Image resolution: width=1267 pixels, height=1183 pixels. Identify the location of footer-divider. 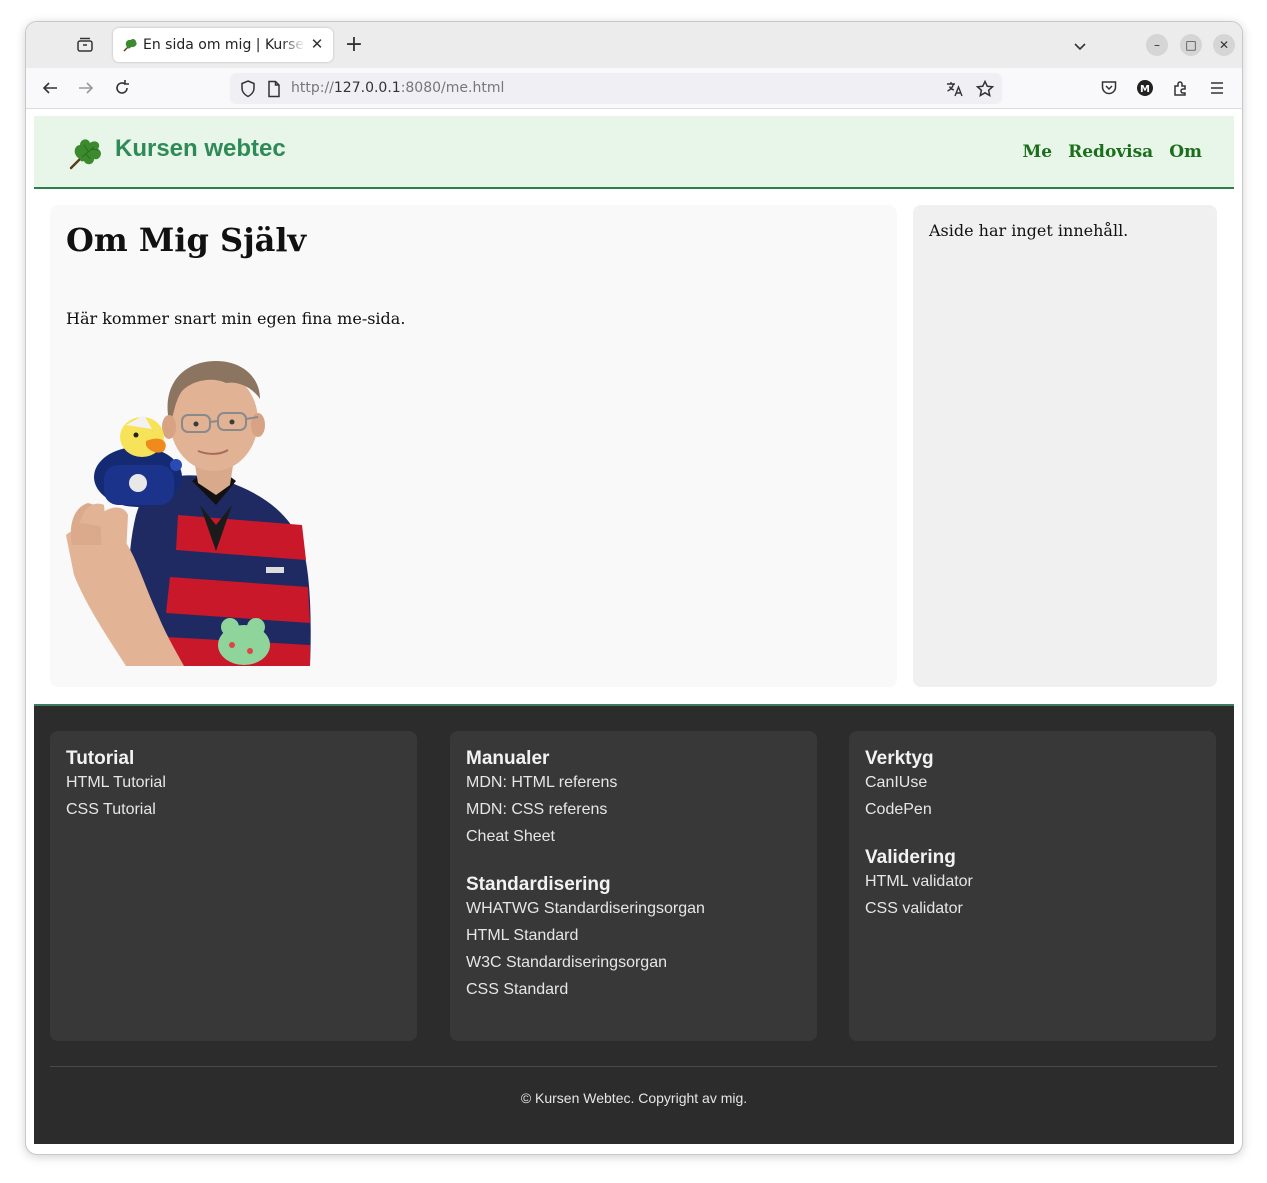
(633, 1066).